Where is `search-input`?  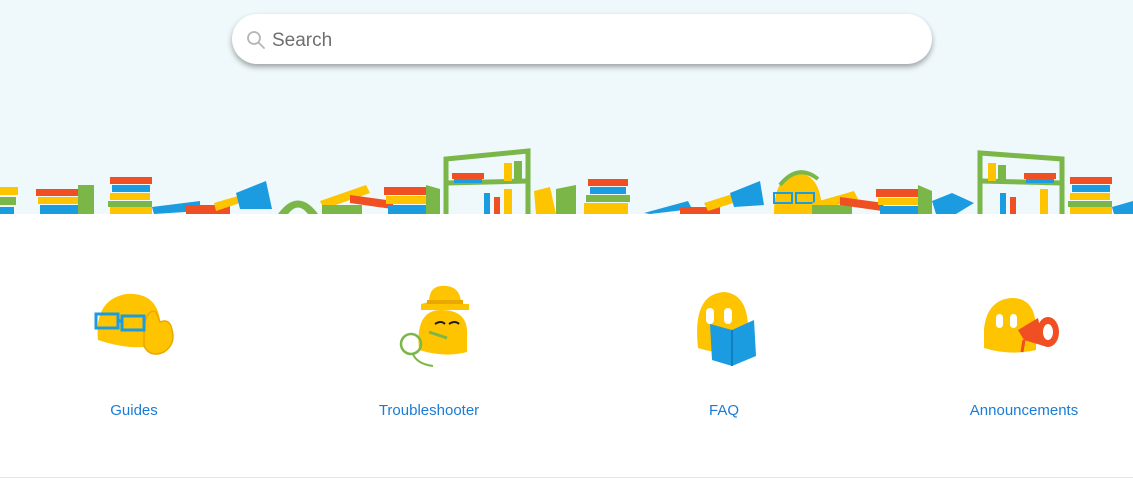
search-input is located at coordinates (592, 41).